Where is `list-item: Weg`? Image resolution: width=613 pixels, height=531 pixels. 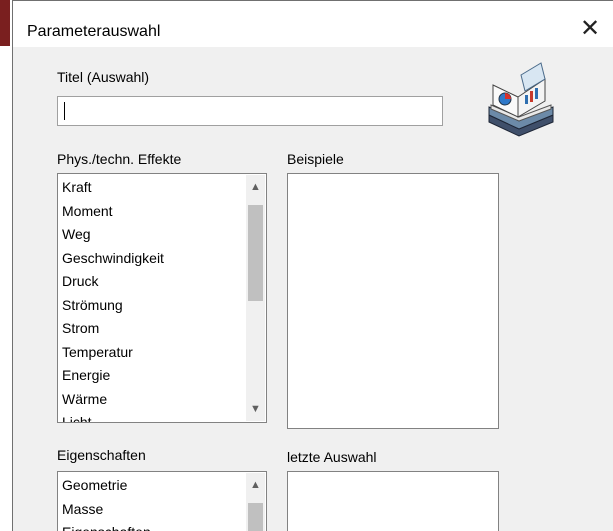 list-item: Weg is located at coordinates (153, 235).